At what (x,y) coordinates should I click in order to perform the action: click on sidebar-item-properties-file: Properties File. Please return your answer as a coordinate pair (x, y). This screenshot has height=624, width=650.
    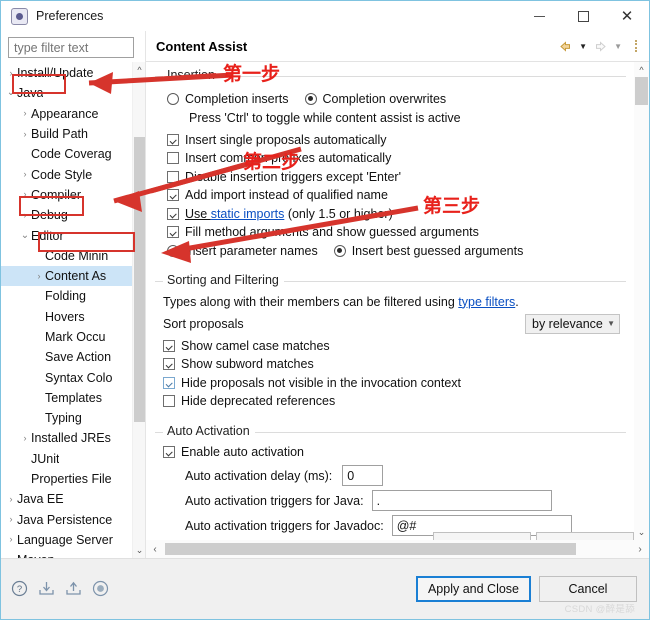
    Looking at the image, I should click on (66, 479).